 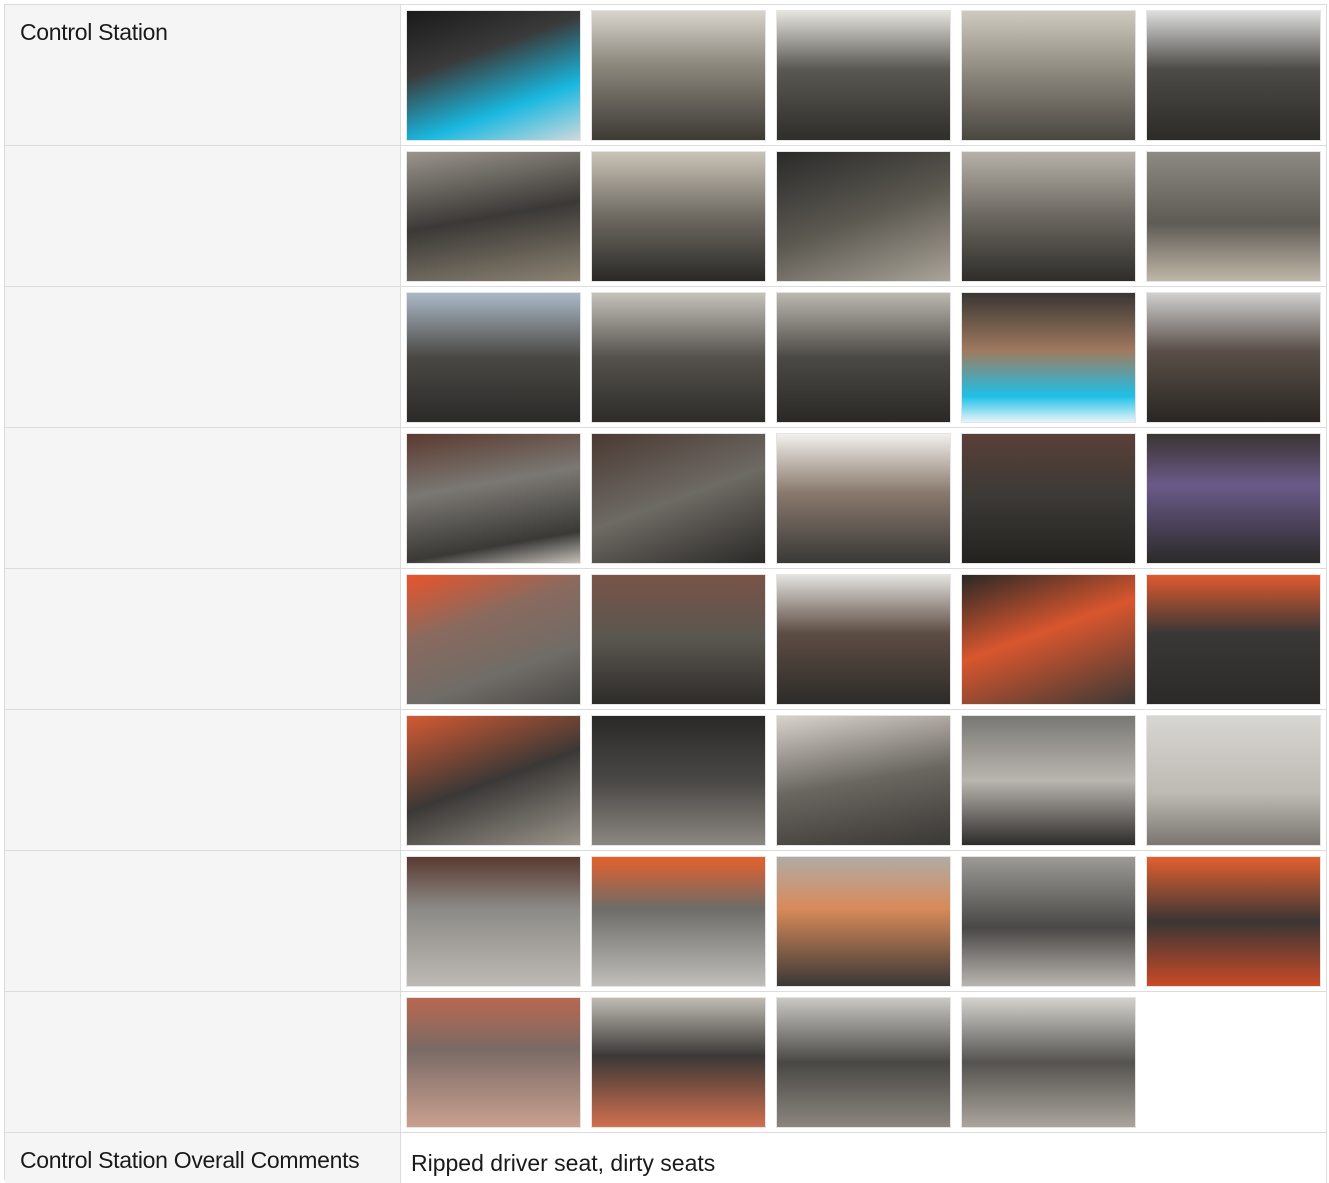 What do you see at coordinates (864, 1158) in the screenshot?
I see `comments-value: Ripped driver seat, dirty seats` at bounding box center [864, 1158].